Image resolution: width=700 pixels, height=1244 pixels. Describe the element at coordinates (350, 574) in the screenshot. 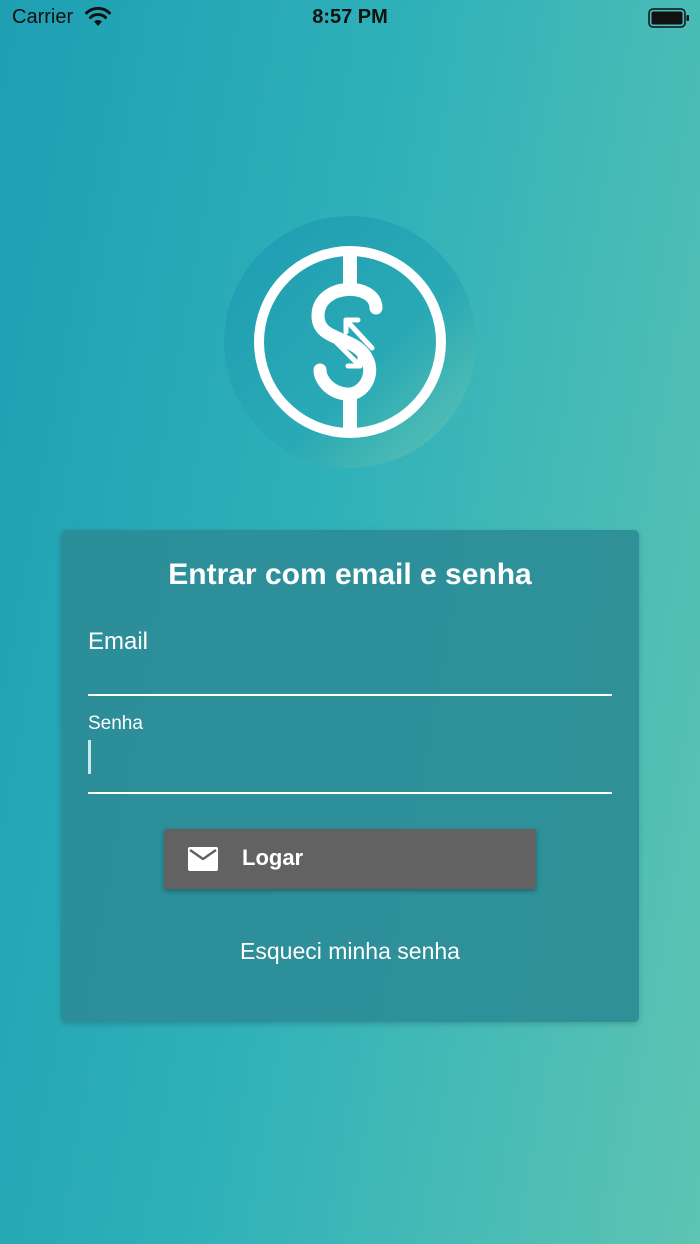

I see `card-title: Entrar com email e senha` at that location.